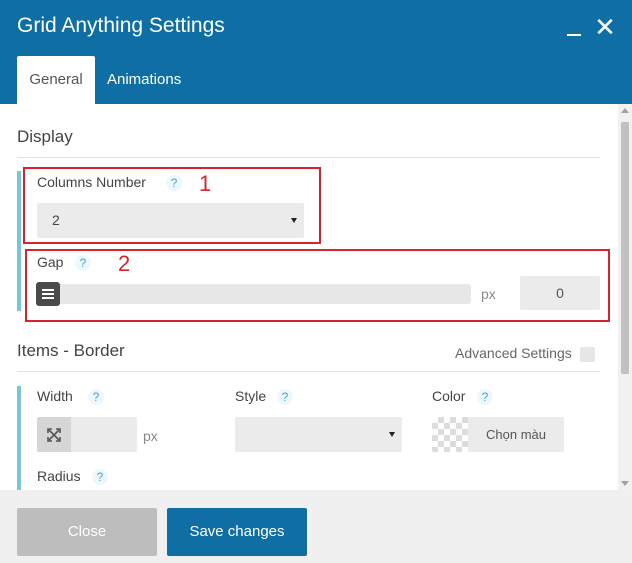 The height and width of the screenshot is (563, 632). What do you see at coordinates (560, 293) in the screenshot?
I see `gap-value-input: 0` at bounding box center [560, 293].